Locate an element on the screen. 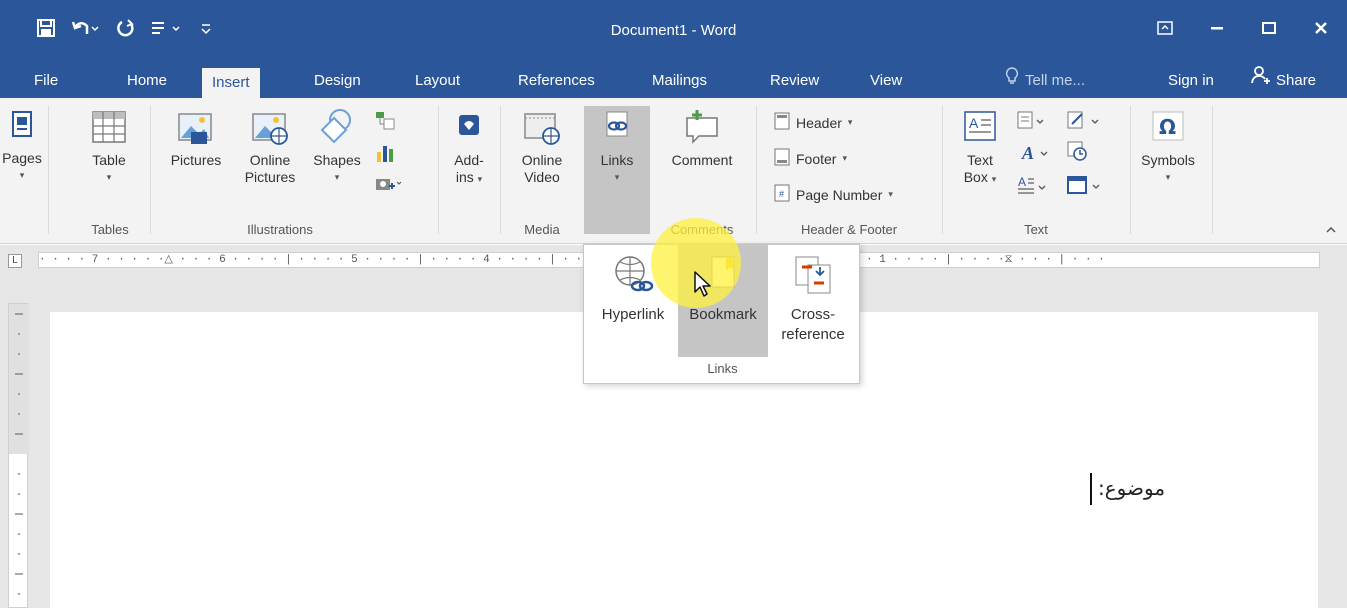  date-time-icon is located at coordinates (1077, 153).